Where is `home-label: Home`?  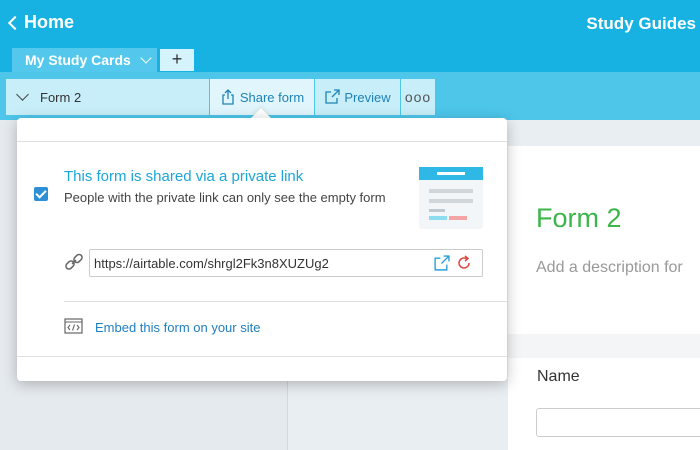 home-label: Home is located at coordinates (49, 22).